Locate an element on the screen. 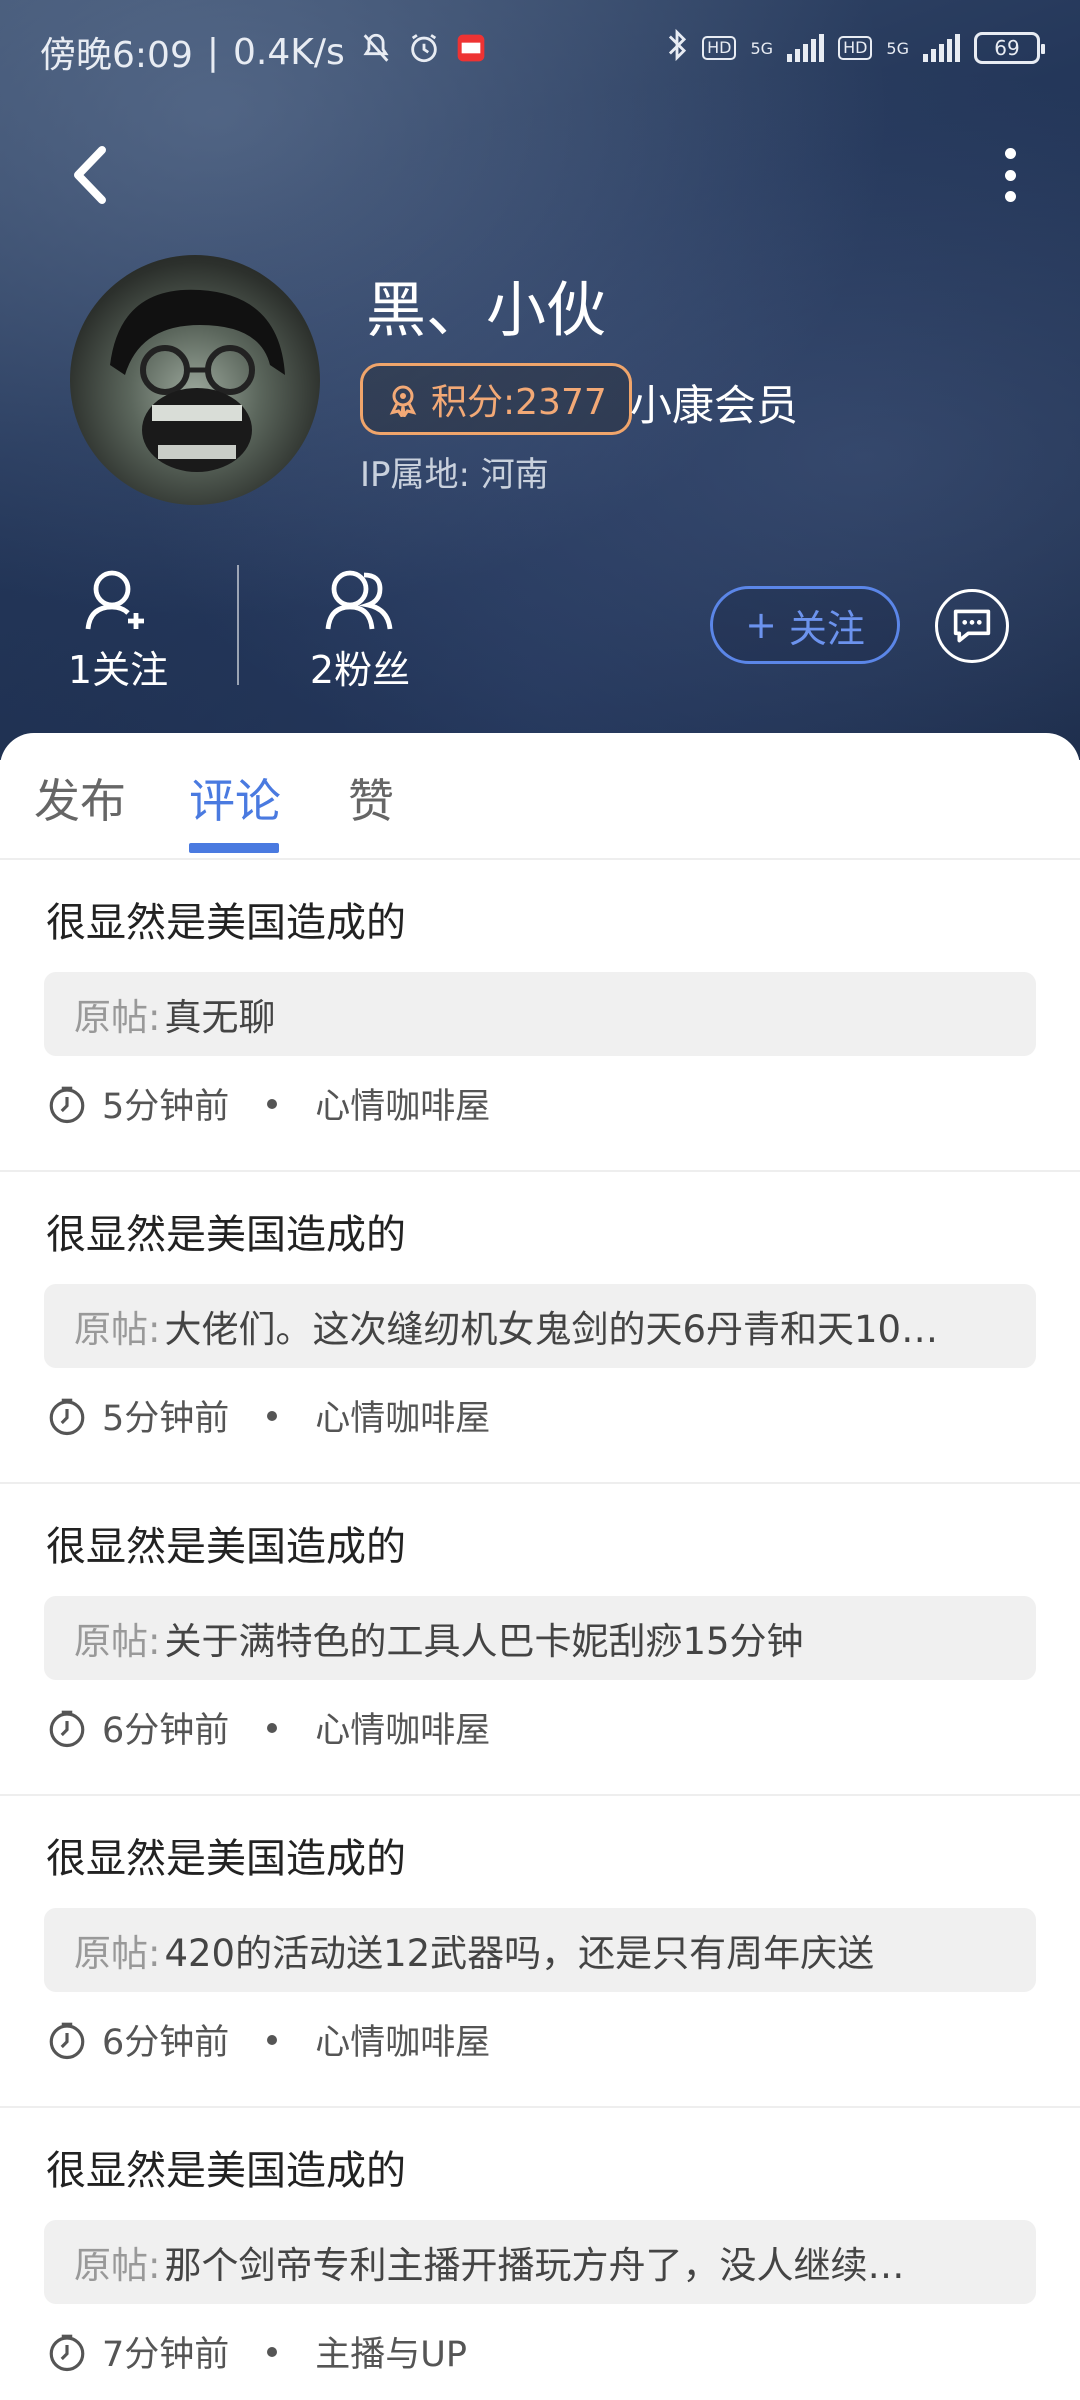 The image size is (1080, 2400). original-post-link: 原帖: 关于满特色的工具人巴卡妮刮痧15分钟 is located at coordinates (540, 1638).